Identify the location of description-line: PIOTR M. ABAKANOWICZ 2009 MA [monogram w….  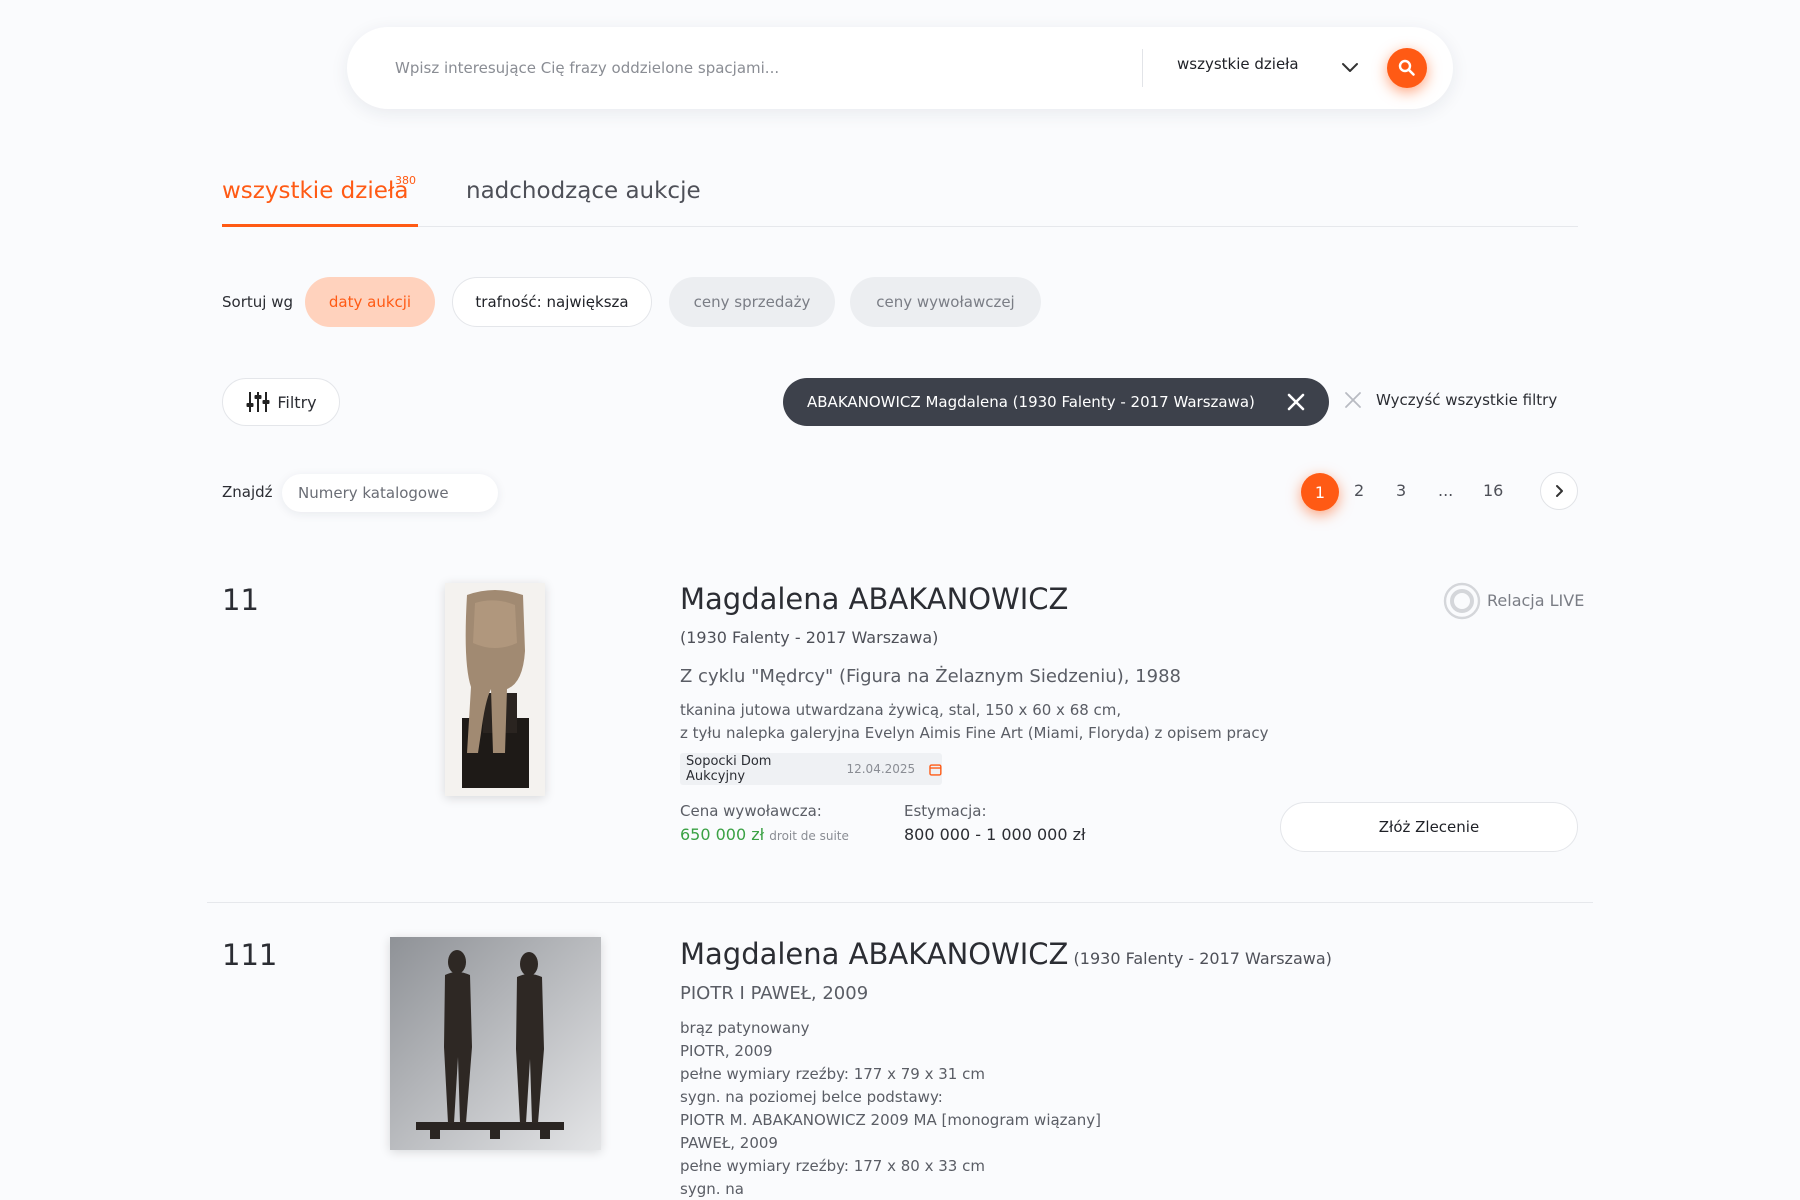
(890, 1120).